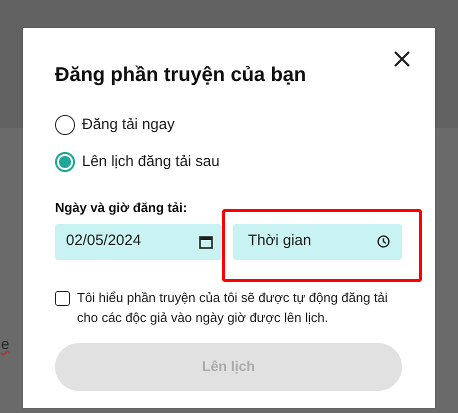 The image size is (458, 413). Describe the element at coordinates (206, 241) in the screenshot. I see `calendar-icon` at that location.